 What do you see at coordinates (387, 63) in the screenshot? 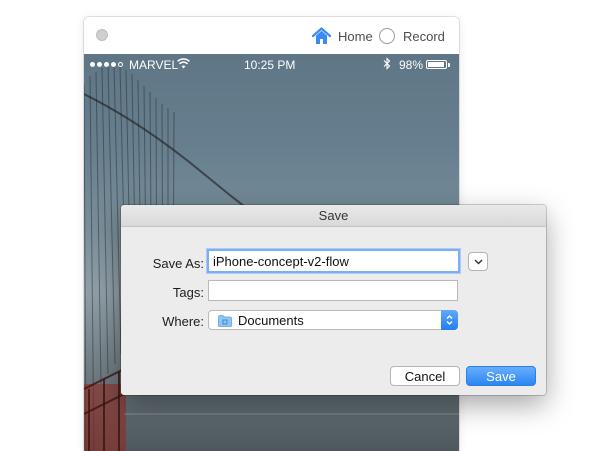
I see `bluetooth-icon` at bounding box center [387, 63].